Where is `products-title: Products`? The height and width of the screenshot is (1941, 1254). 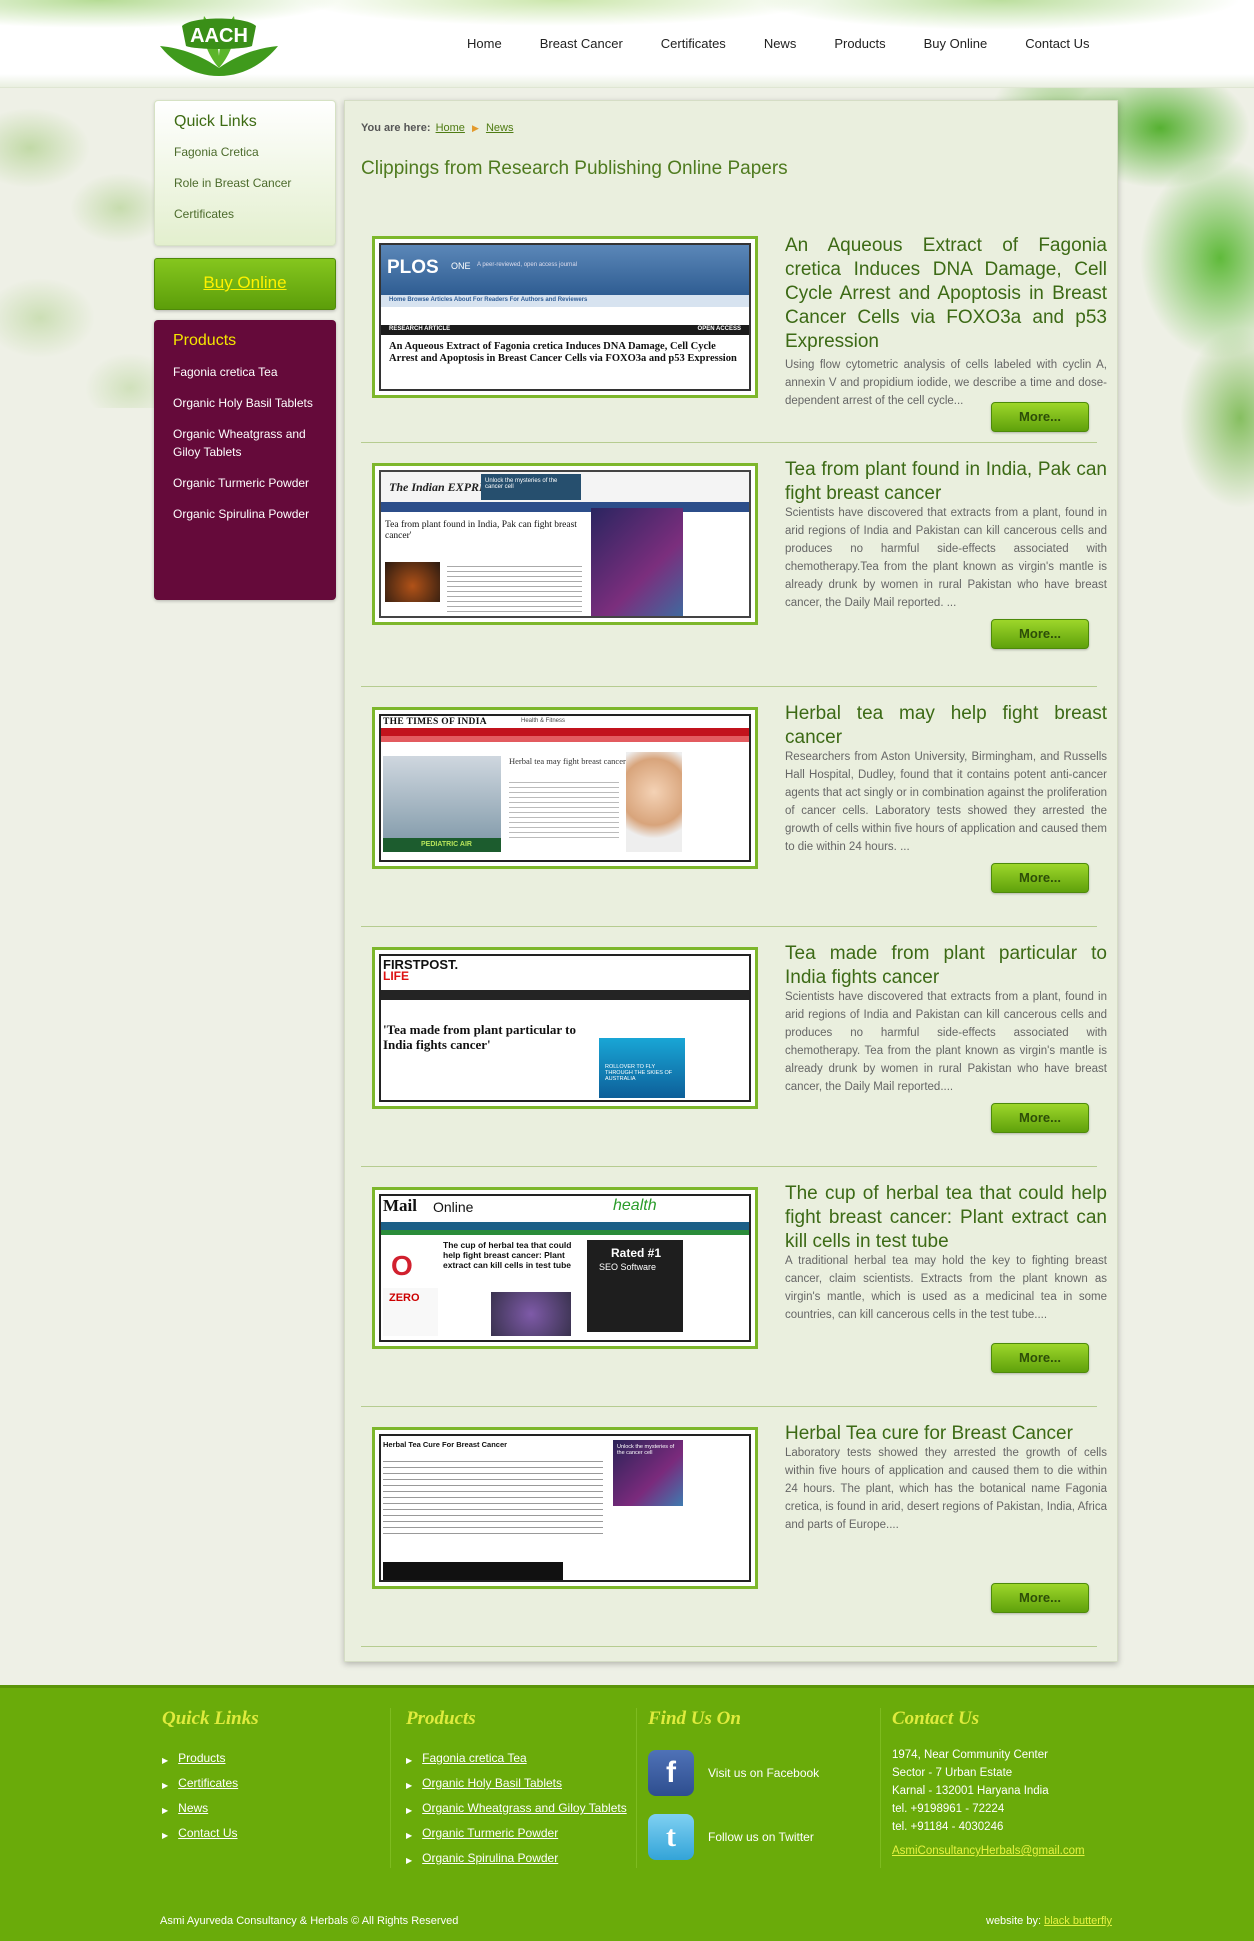 products-title: Products is located at coordinates (205, 340).